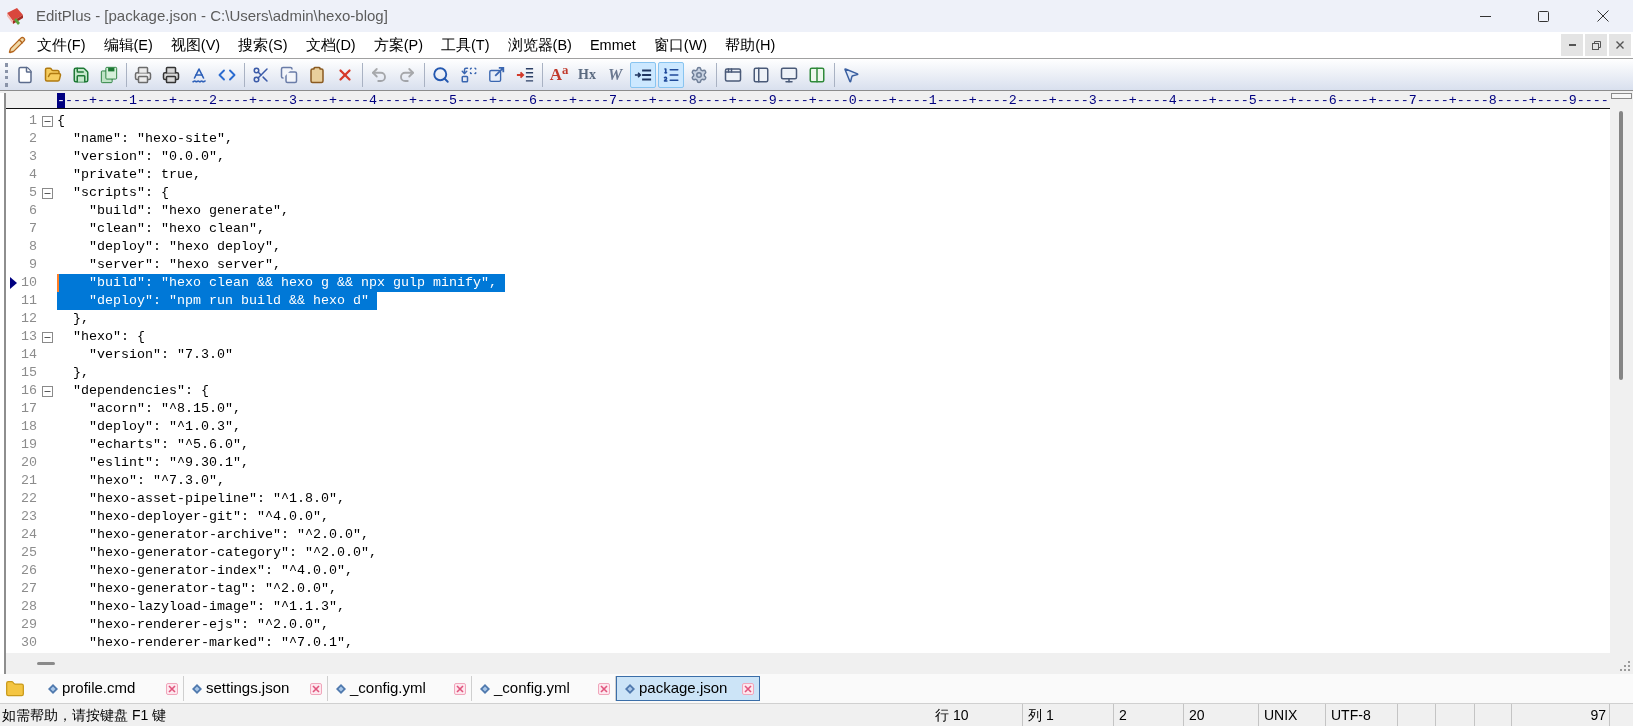  What do you see at coordinates (1123, 715) in the screenshot?
I see `status-field: 2` at bounding box center [1123, 715].